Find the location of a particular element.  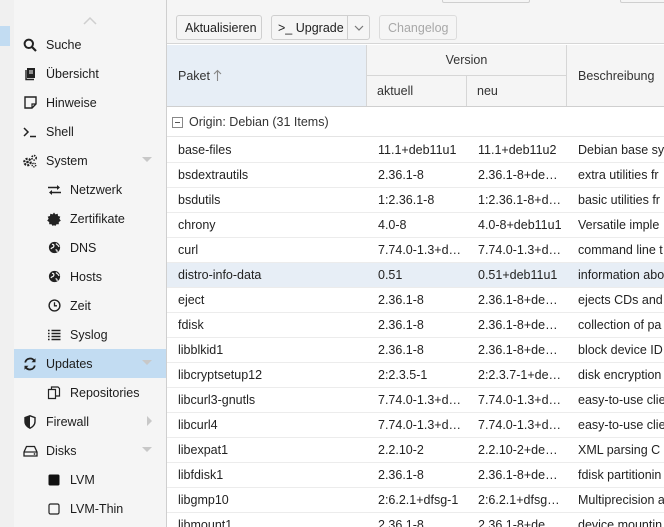

package-name-cell: libfdisk1 is located at coordinates (201, 475).